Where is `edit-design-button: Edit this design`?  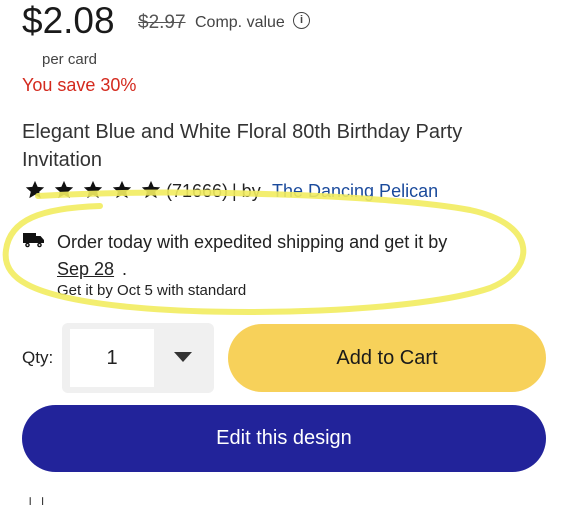 edit-design-button: Edit this design is located at coordinates (284, 438).